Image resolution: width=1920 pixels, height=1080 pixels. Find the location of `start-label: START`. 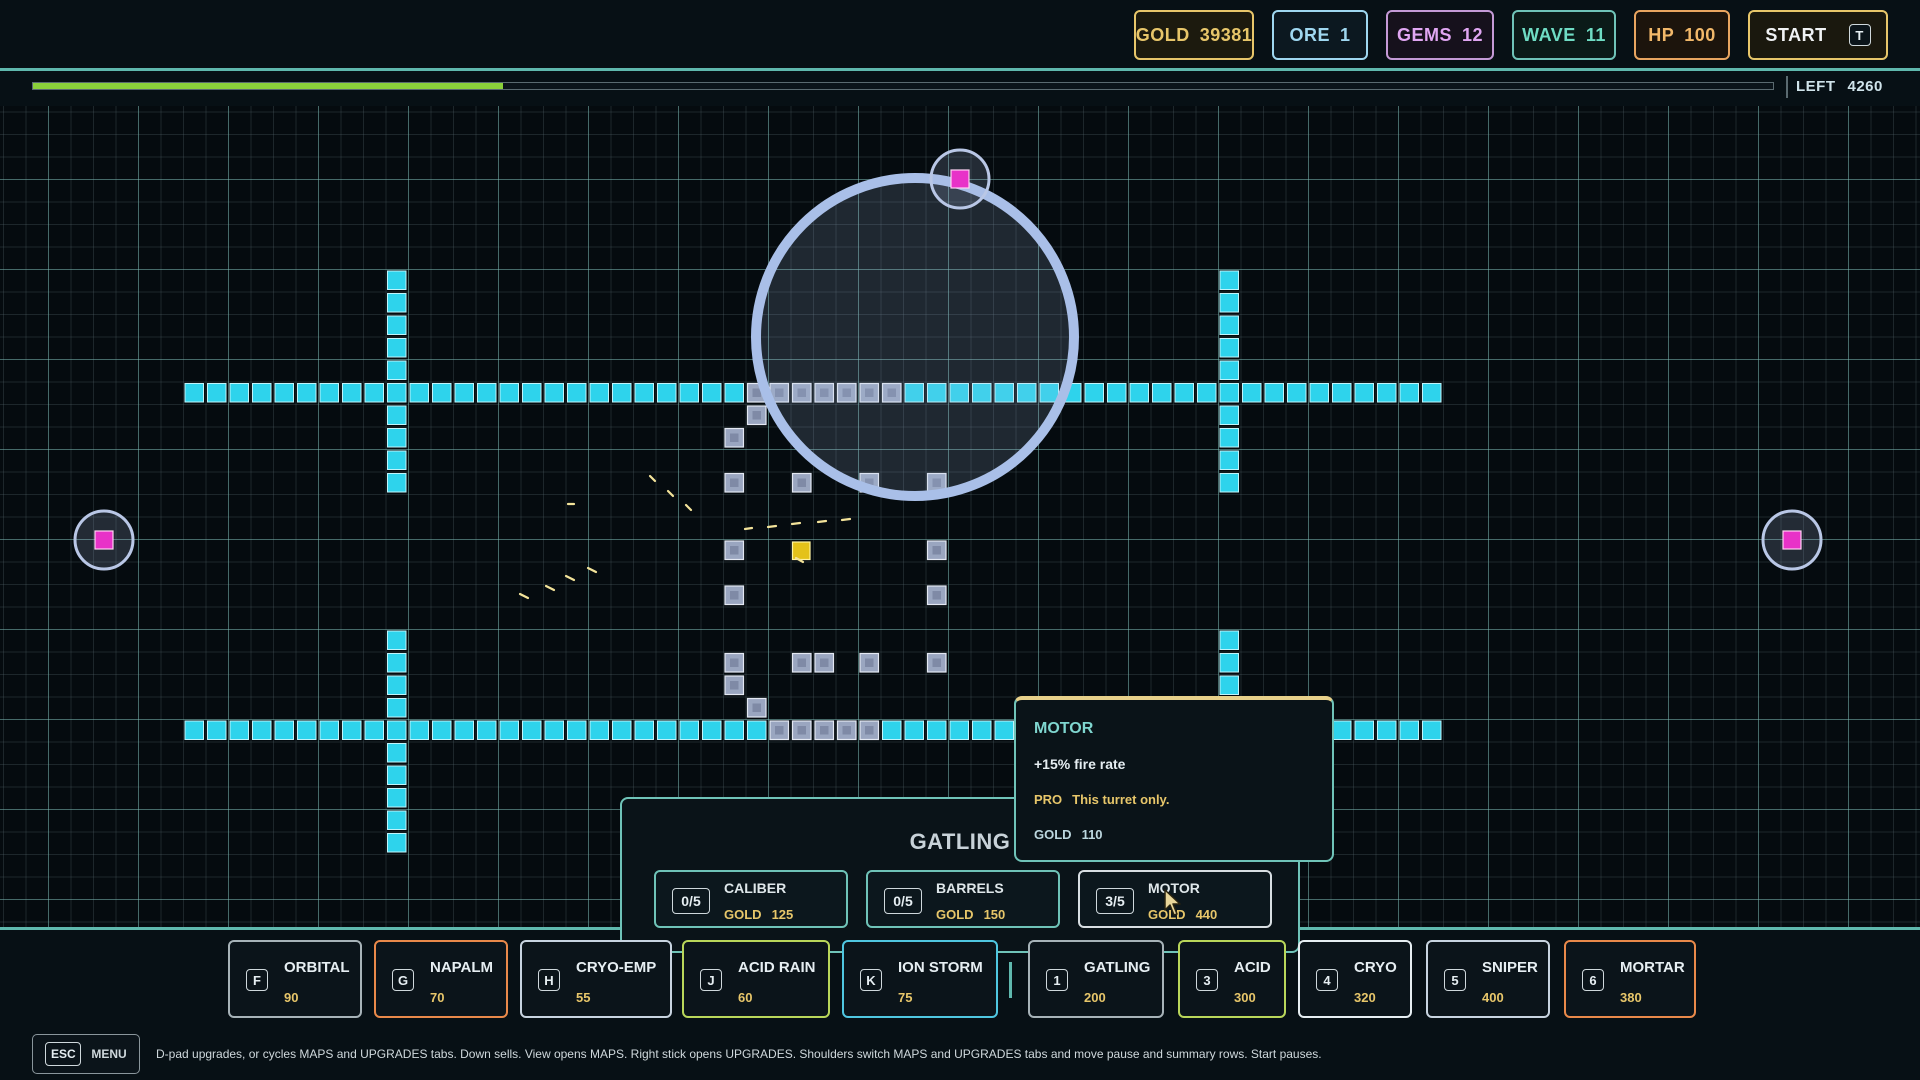

start-label: START is located at coordinates (1796, 34).